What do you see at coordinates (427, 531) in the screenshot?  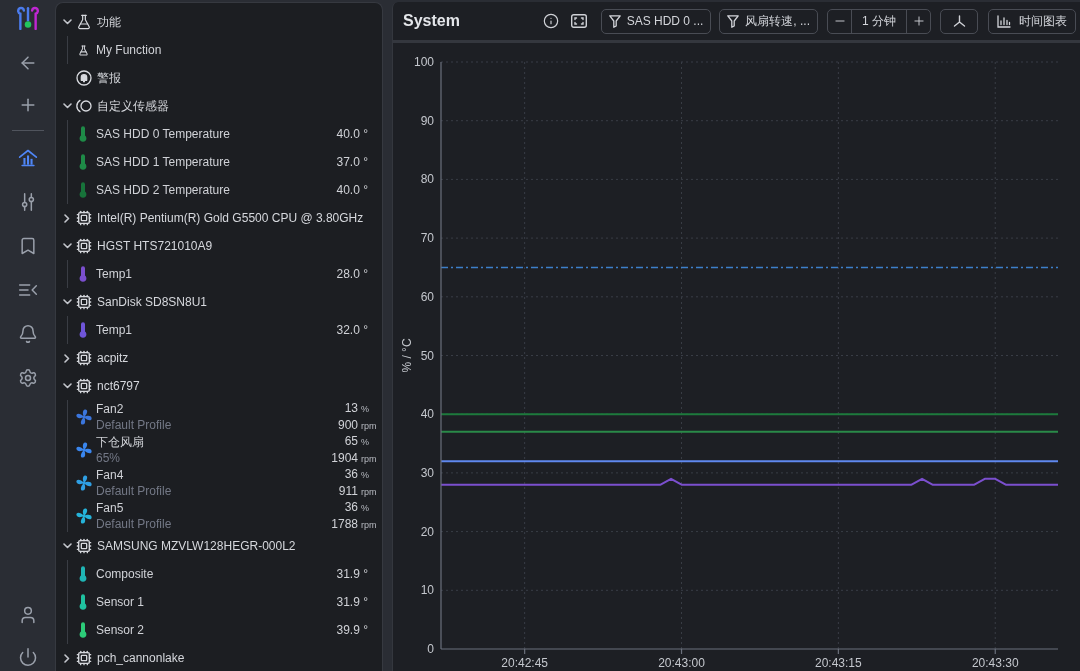 I see `axis-tick-label: 20` at bounding box center [427, 531].